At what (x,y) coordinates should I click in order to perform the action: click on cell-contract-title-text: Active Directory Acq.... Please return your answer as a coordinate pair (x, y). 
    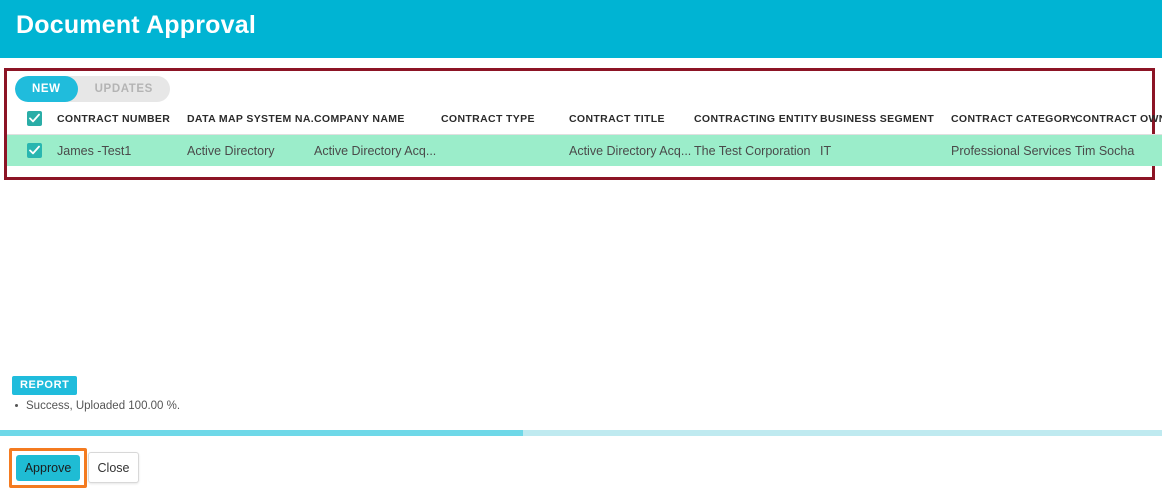
    Looking at the image, I should click on (630, 150).